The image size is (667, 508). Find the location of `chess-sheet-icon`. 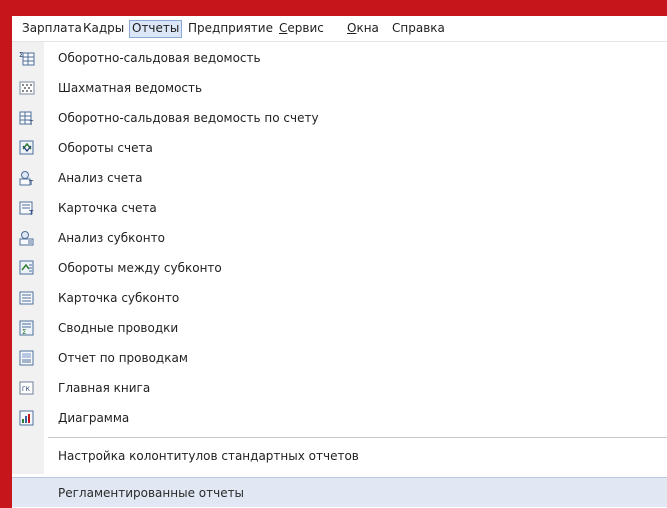

chess-sheet-icon is located at coordinates (27, 88).